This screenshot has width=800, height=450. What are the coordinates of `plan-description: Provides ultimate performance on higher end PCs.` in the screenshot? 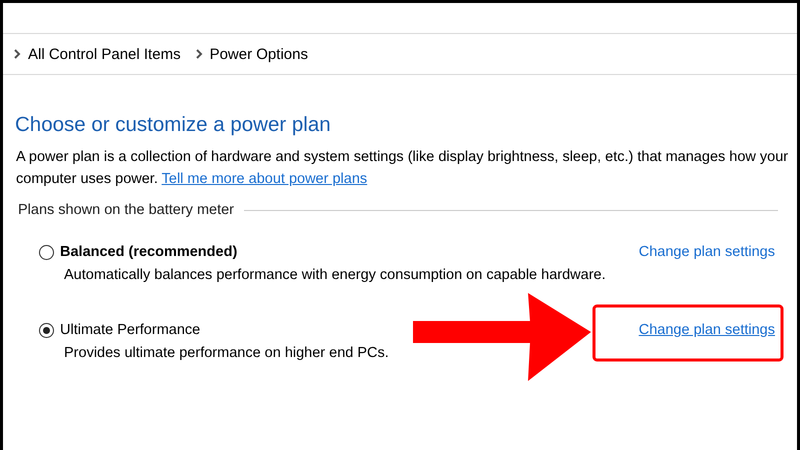 It's located at (227, 353).